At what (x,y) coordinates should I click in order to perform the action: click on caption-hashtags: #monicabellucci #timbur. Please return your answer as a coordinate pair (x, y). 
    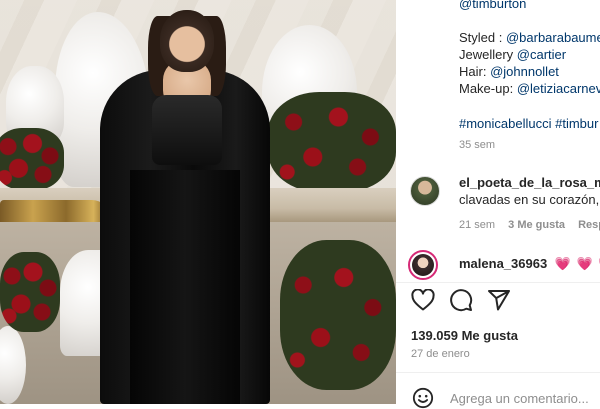
    Looking at the image, I should click on (528, 123).